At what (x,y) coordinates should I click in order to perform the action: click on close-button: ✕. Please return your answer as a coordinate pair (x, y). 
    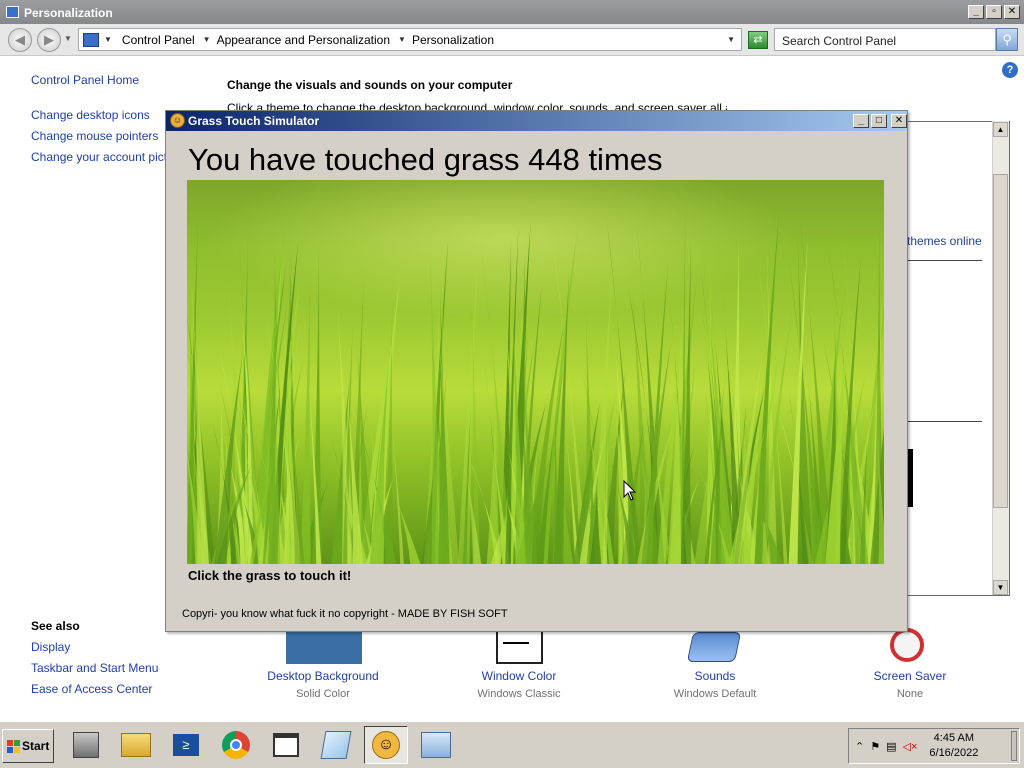
    Looking at the image, I should click on (1012, 12).